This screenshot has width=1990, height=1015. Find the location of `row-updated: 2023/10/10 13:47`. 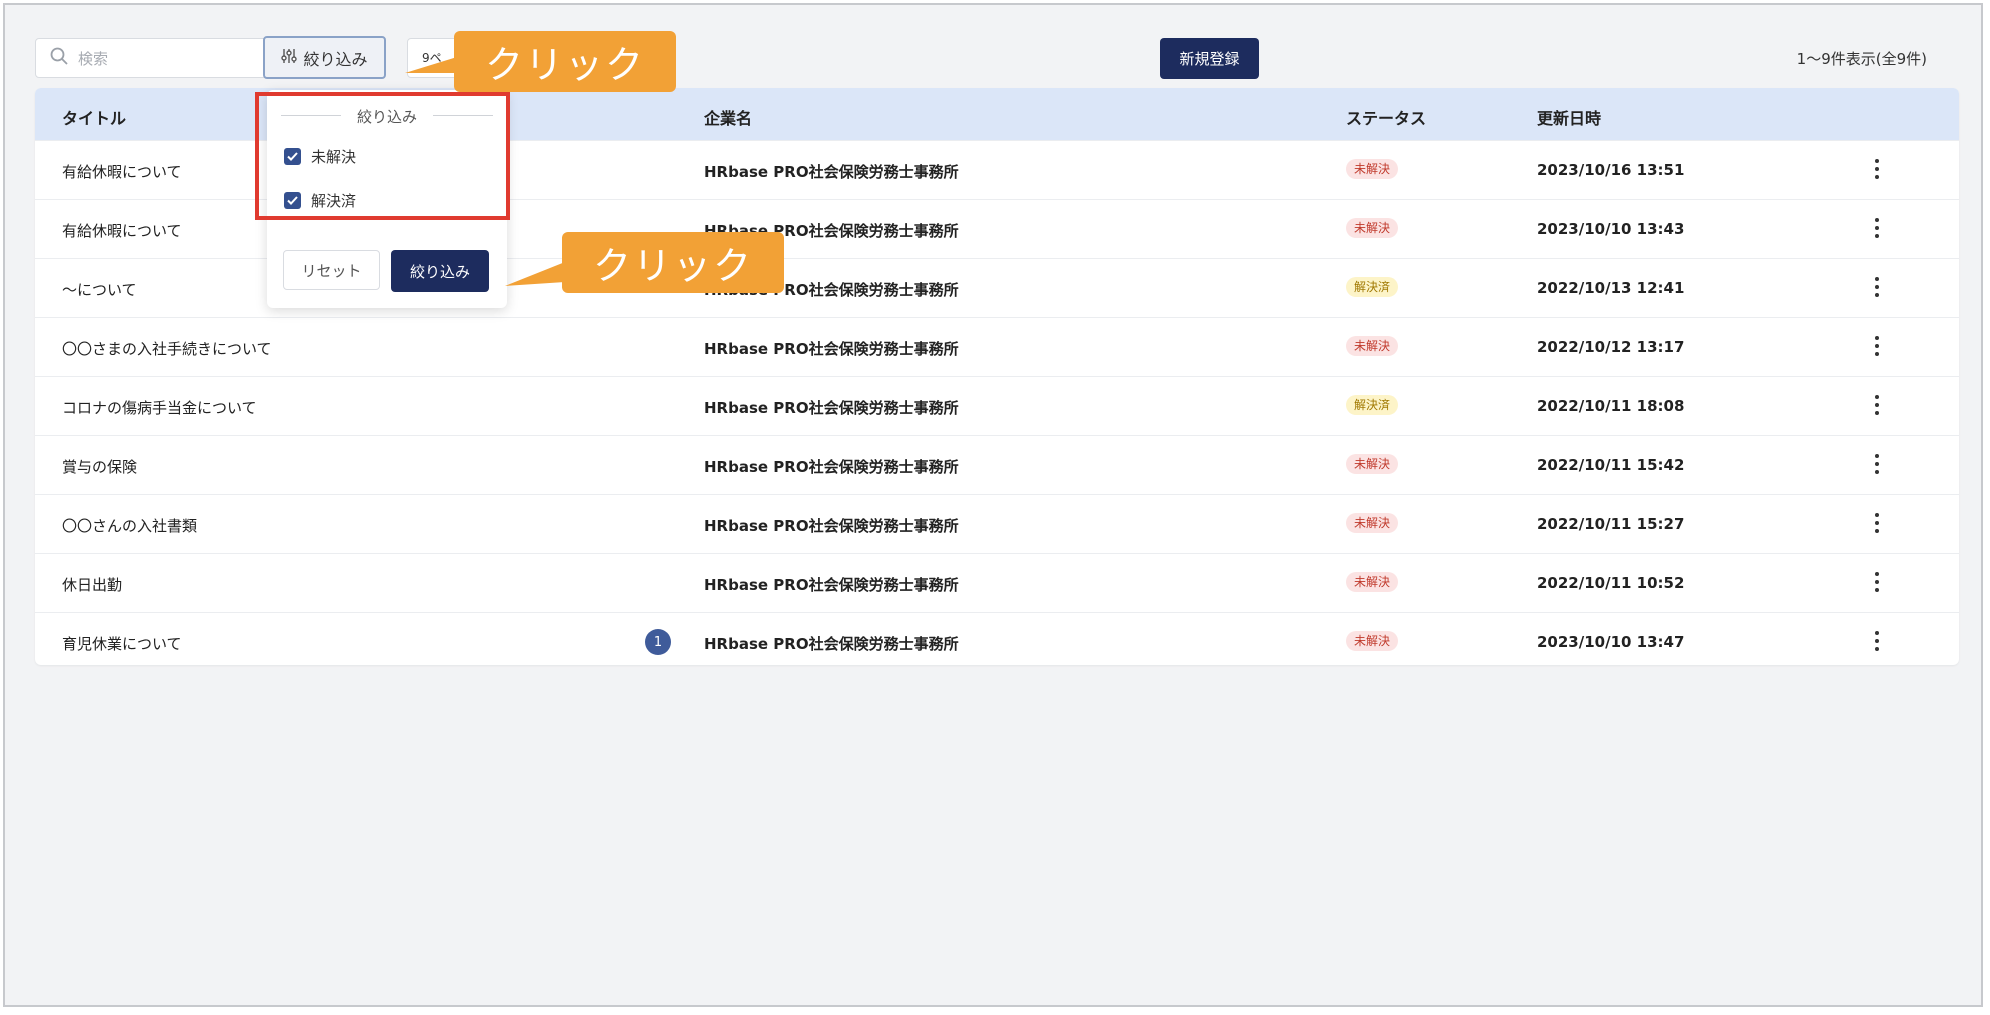

row-updated: 2023/10/10 13:47 is located at coordinates (1611, 642).